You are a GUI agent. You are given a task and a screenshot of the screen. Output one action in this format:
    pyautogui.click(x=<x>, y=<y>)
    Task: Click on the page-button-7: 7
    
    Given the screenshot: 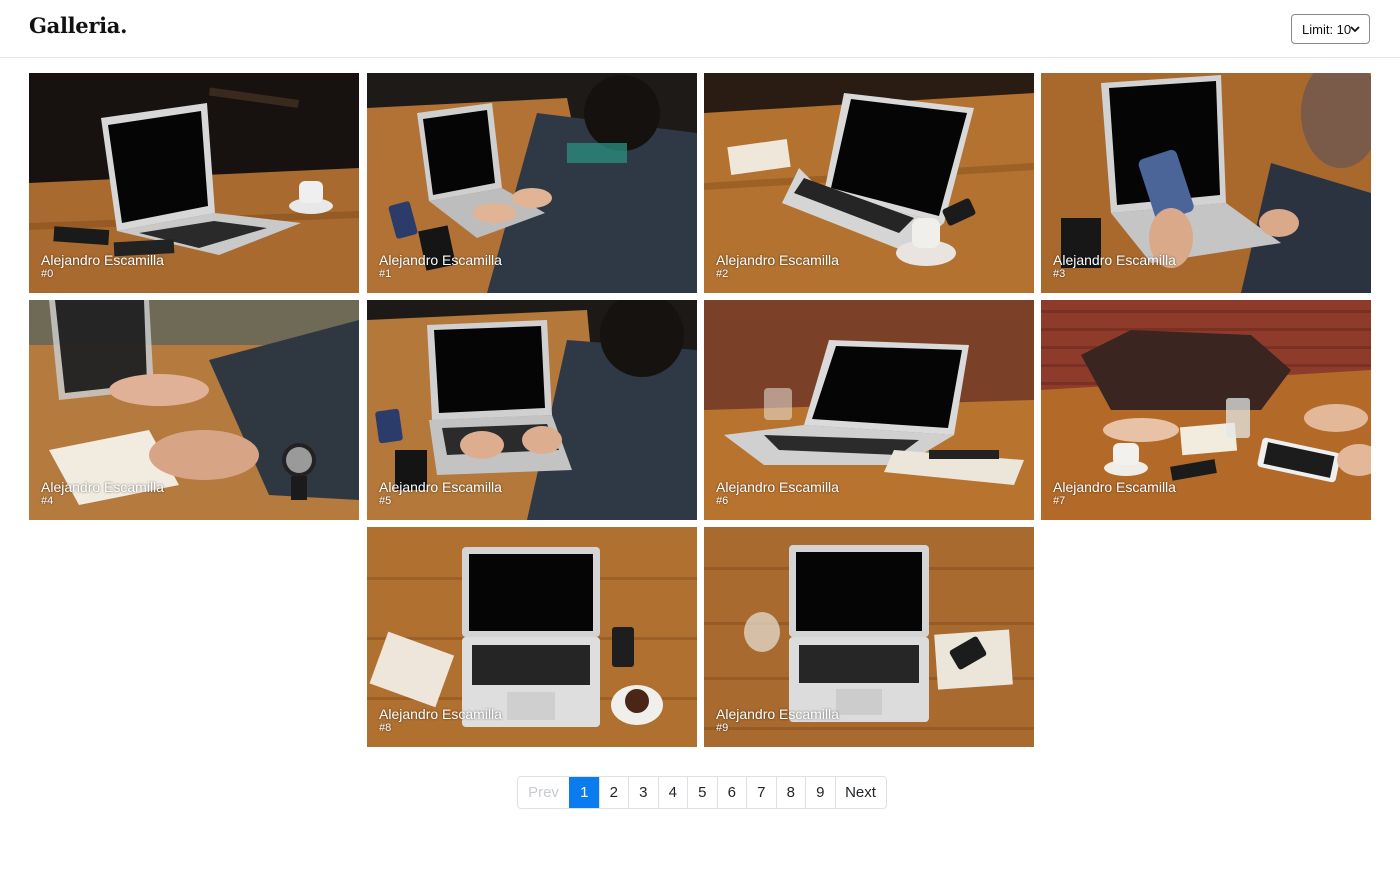 What is the action you would take?
    pyautogui.click(x=761, y=792)
    